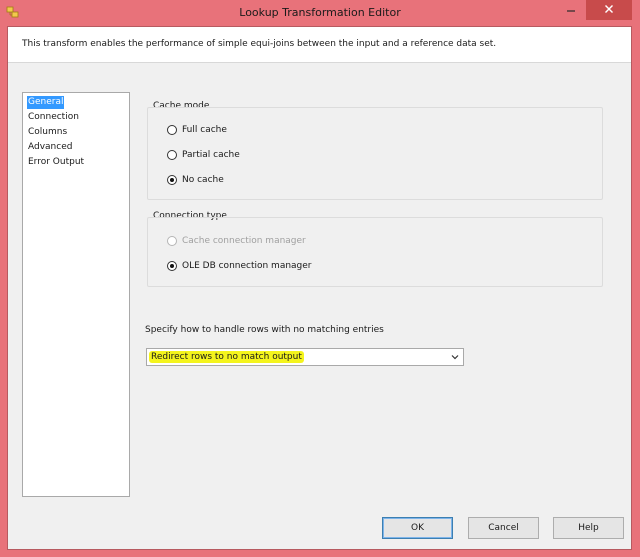  I want to click on no-match-dropdown: Redirect rows to no match output, so click(305, 357).